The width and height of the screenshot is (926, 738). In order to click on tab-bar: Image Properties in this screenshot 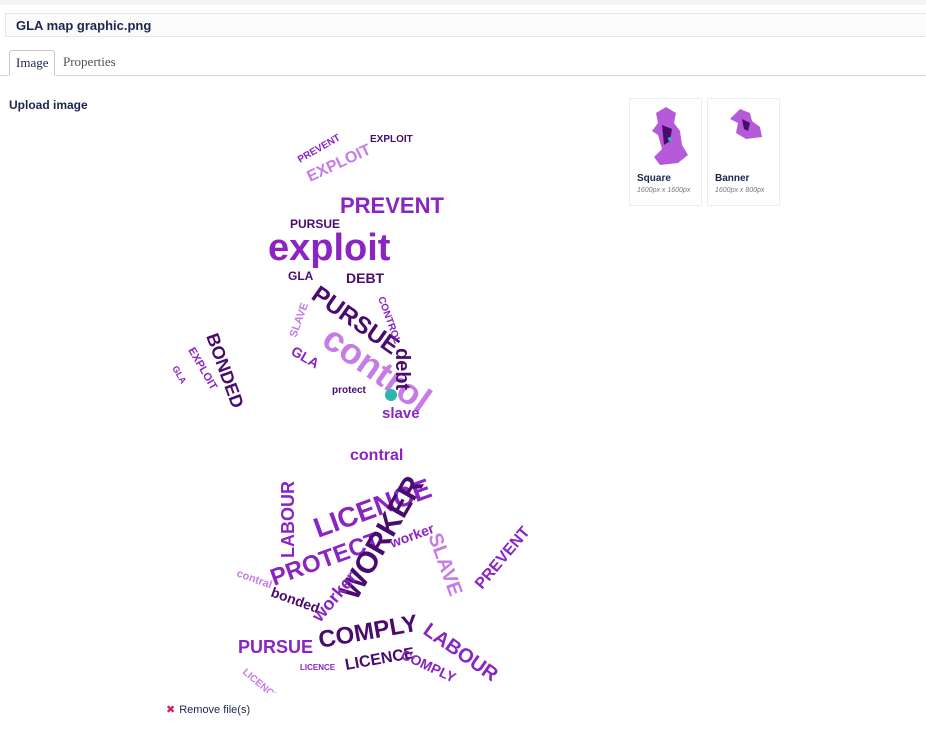, I will do `click(463, 59)`.